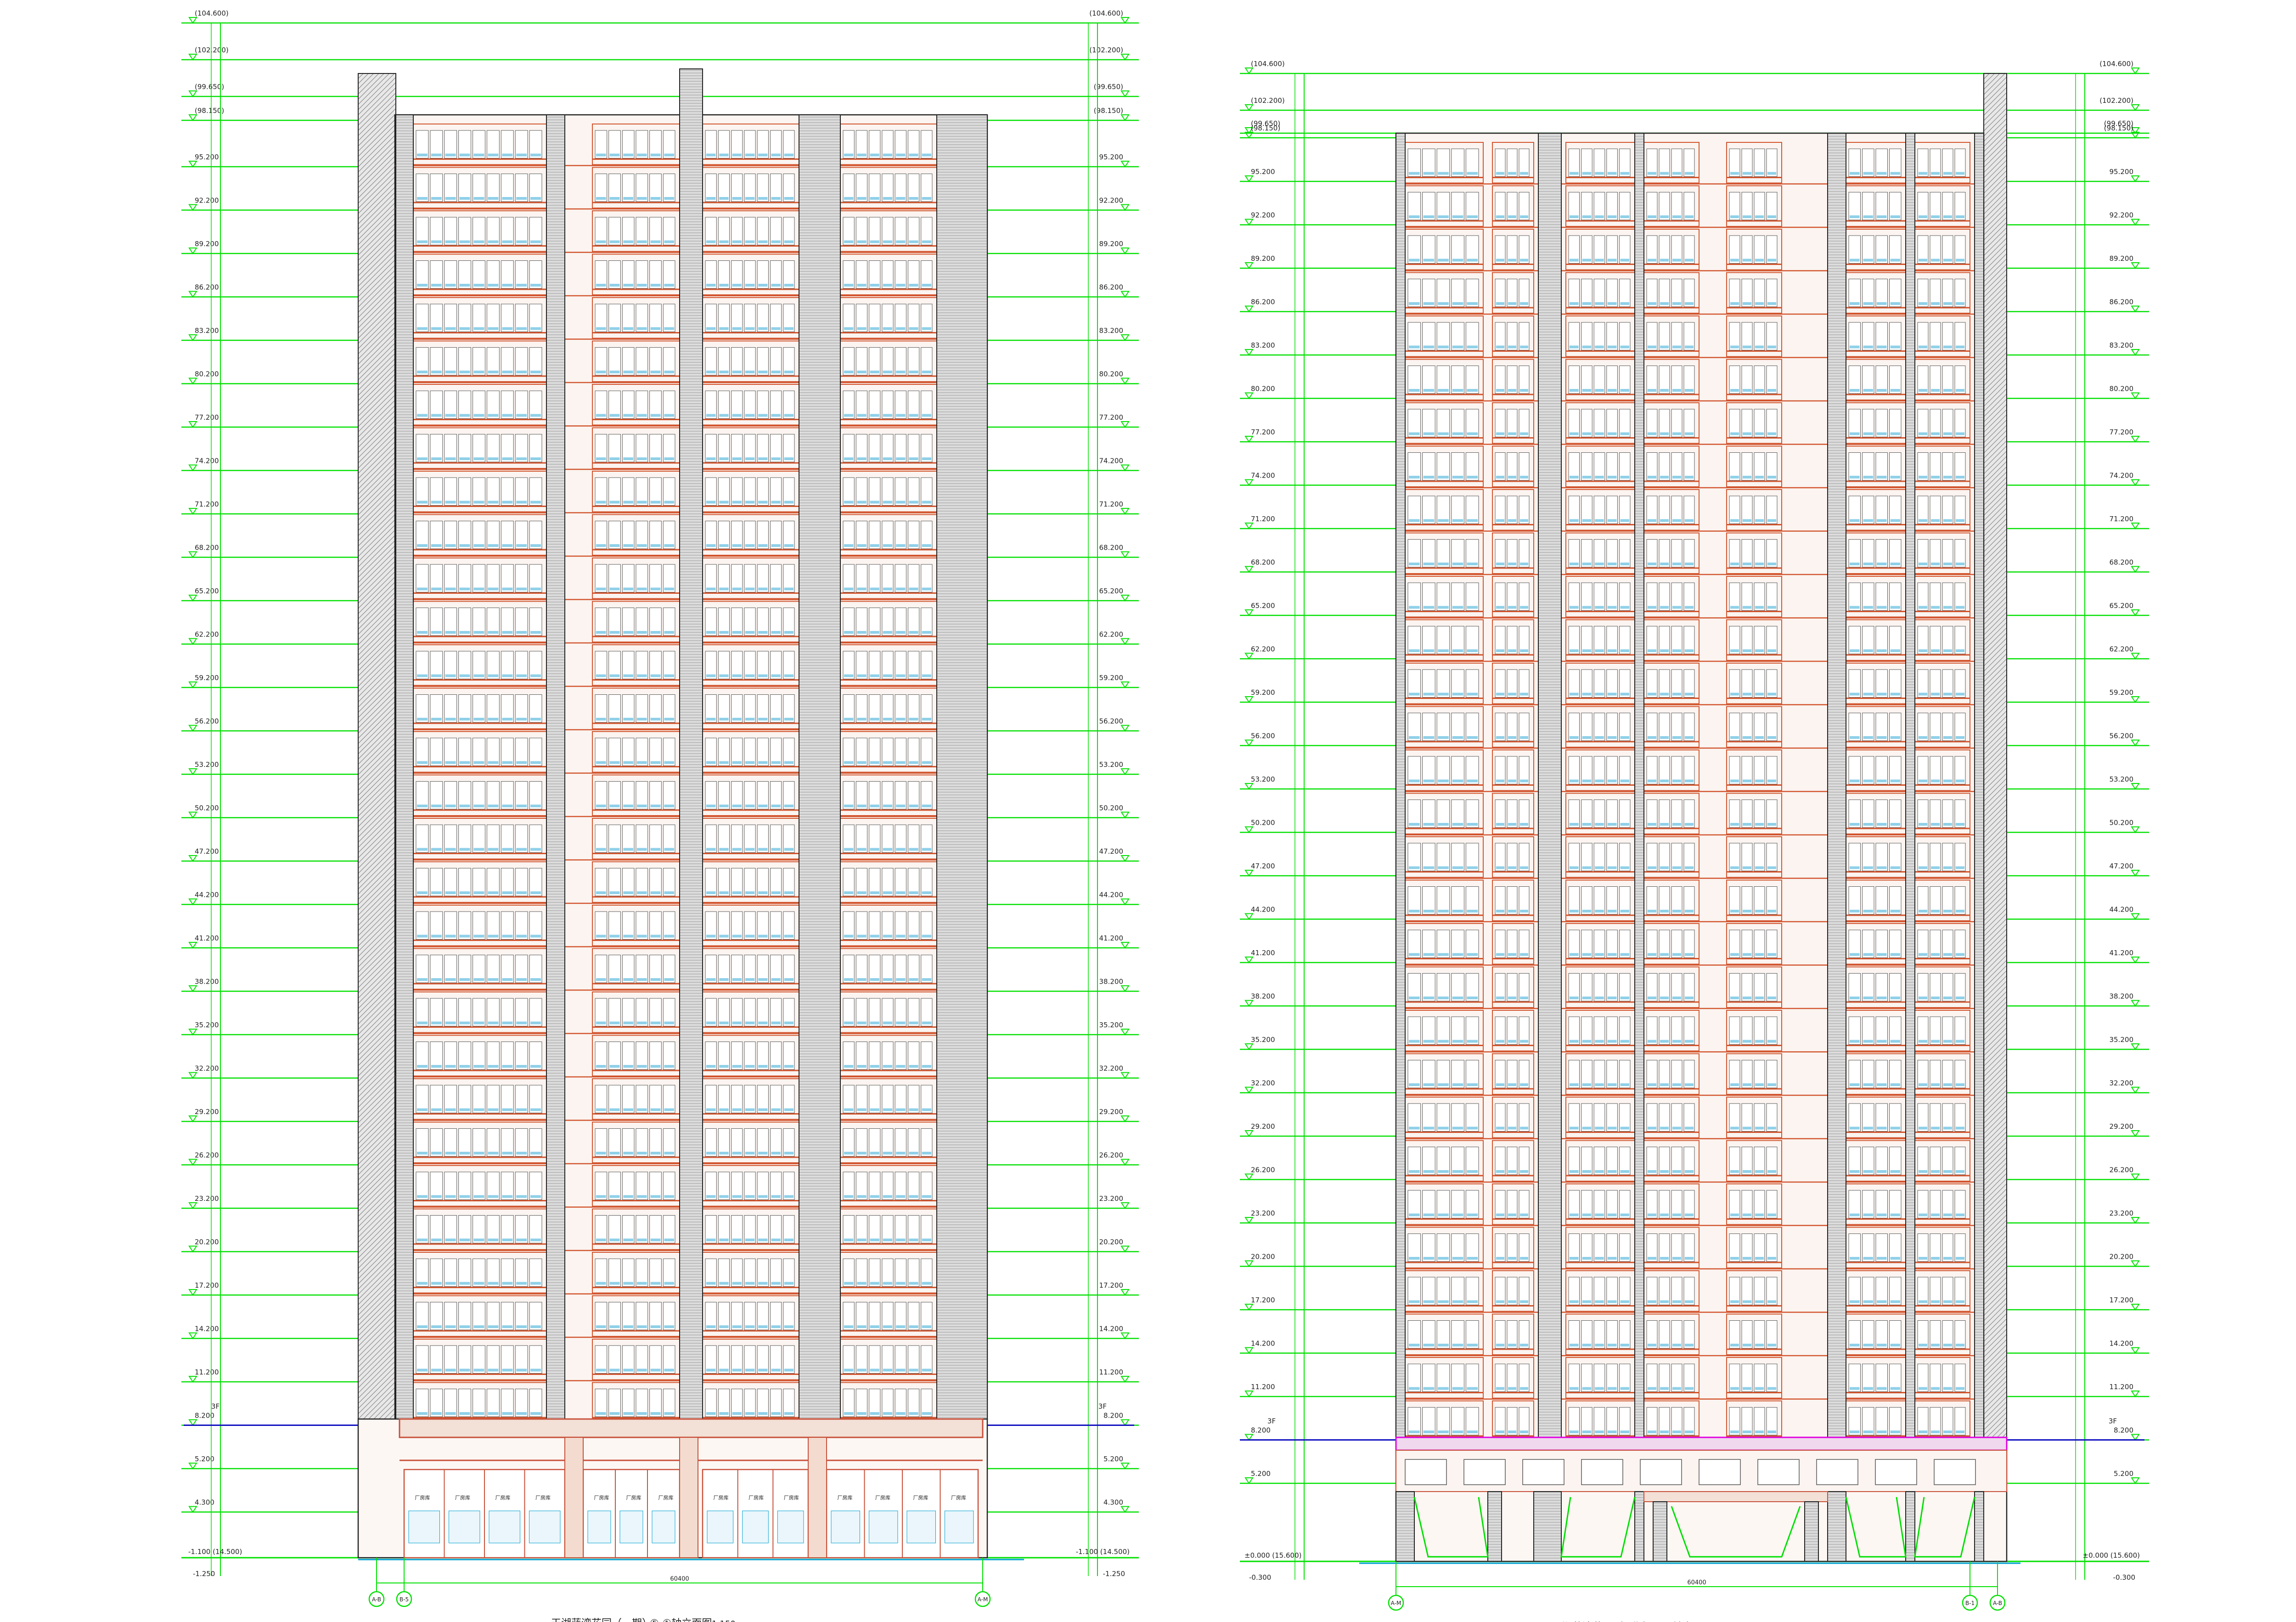 The height and width of the screenshot is (1622, 2296). Describe the element at coordinates (666, 1498) in the screenshot. I see `shop-label: 厂房库` at that location.